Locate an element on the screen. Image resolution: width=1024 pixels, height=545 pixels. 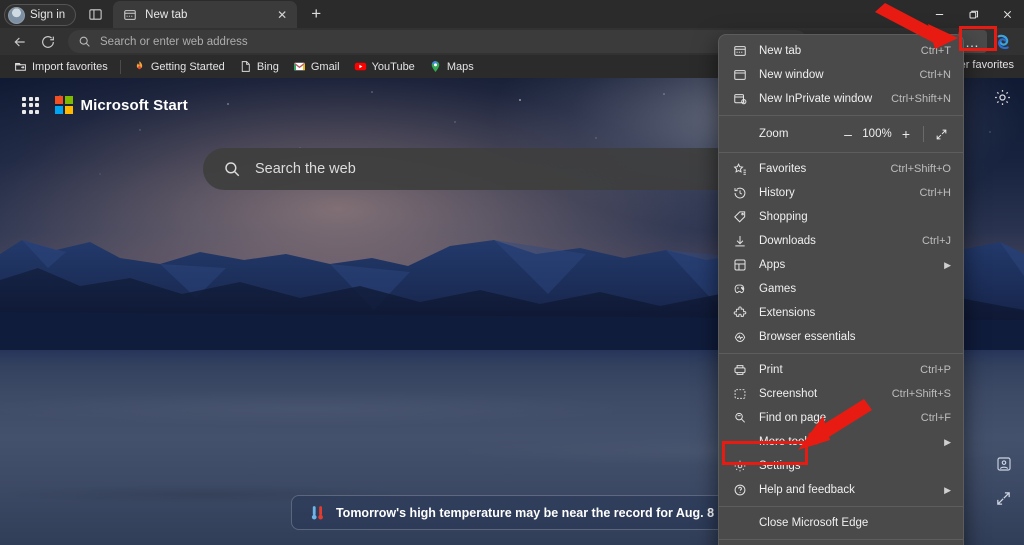
microsoft-start-brand: Microsoft Start is located at coordinates (121, 105).